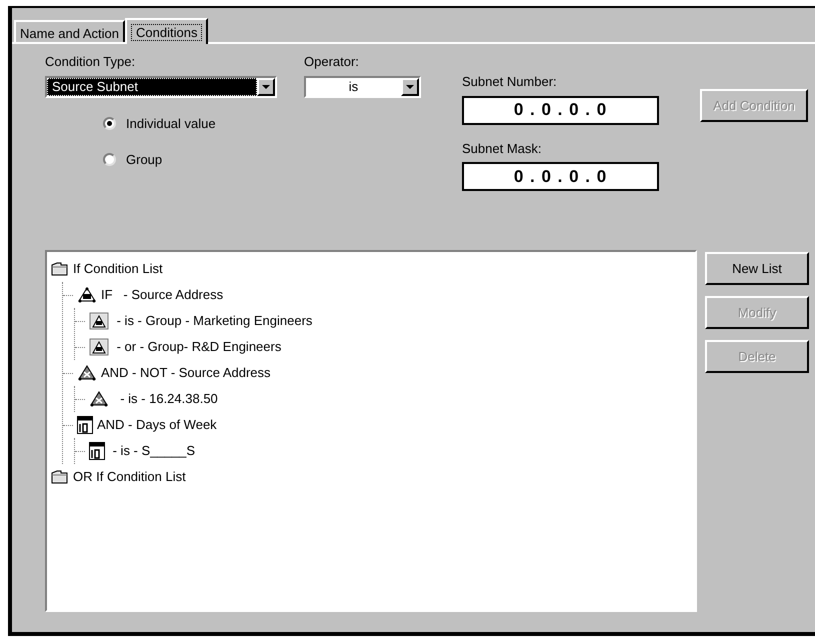 The width and height of the screenshot is (815, 642). What do you see at coordinates (118, 269) in the screenshot?
I see `tree-item: If Condition List` at bounding box center [118, 269].